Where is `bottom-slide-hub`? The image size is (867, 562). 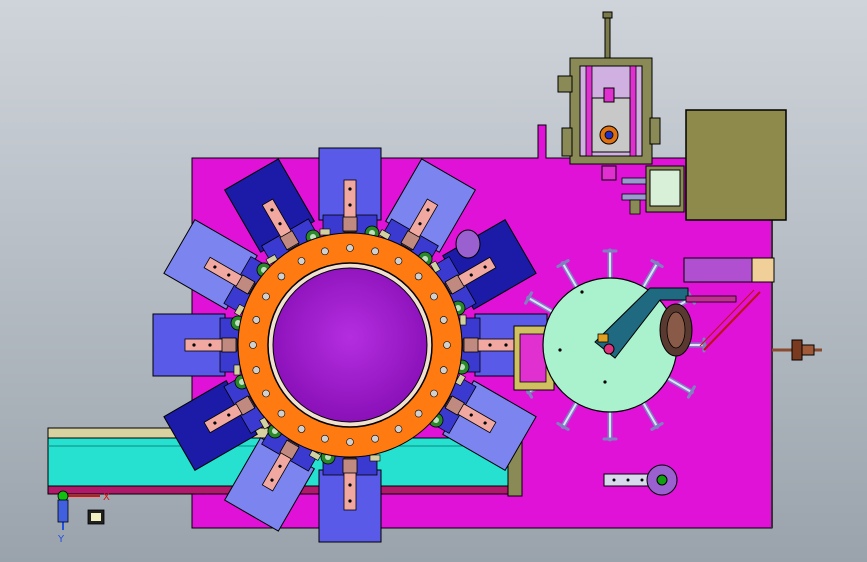
bottom-slide-hub is located at coordinates (662, 480).